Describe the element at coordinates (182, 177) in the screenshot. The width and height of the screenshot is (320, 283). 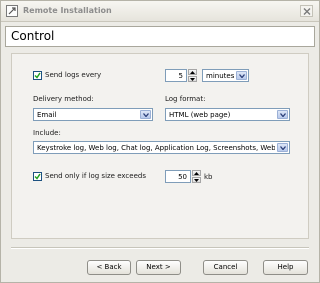
I see `size-limit-value: 50` at that location.